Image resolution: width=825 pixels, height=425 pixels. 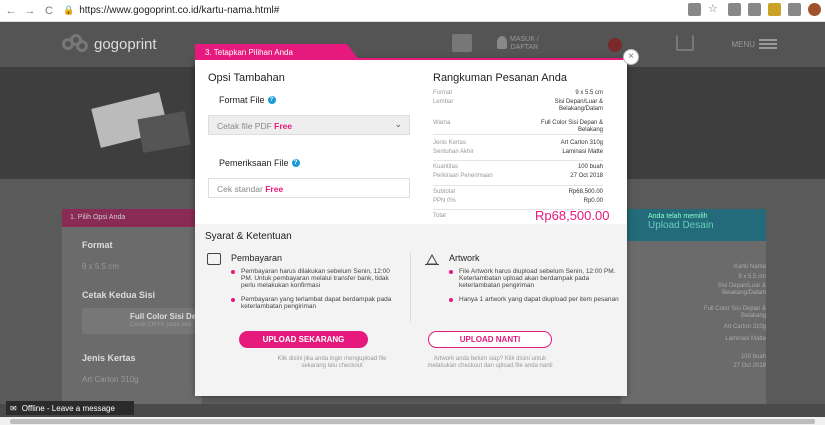 I want to click on summary-value: Rp68,500.00, so click(x=585, y=192).